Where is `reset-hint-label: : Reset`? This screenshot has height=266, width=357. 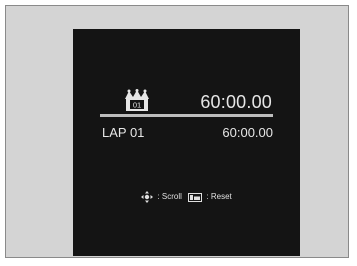 reset-hint-label: : Reset is located at coordinates (219, 196).